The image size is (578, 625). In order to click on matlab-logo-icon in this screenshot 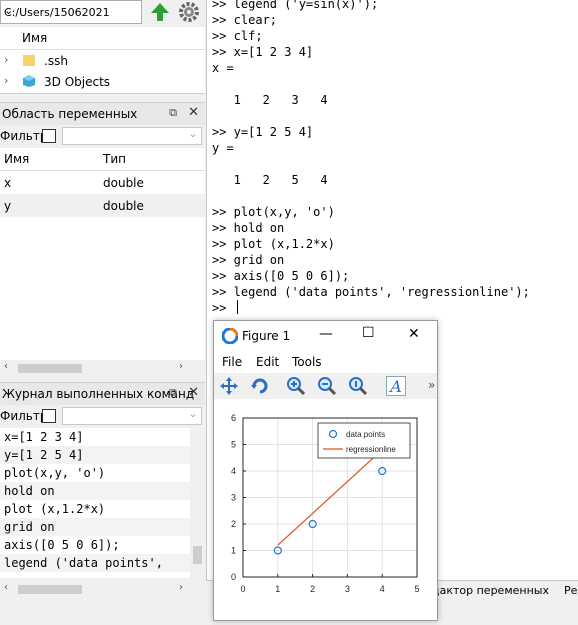, I will do `click(230, 336)`.